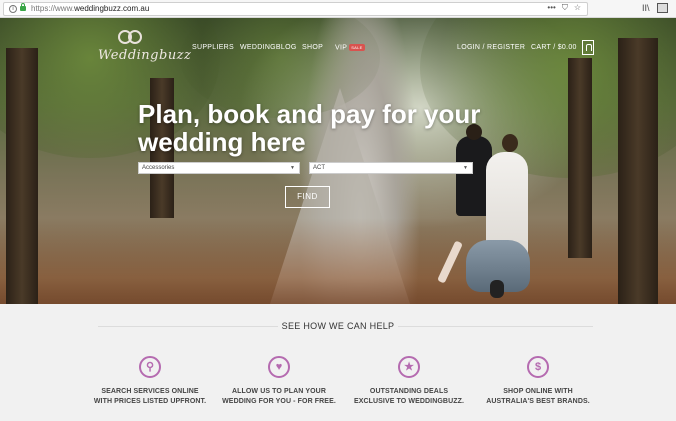 The image size is (676, 421). Describe the element at coordinates (338, 326) in the screenshot. I see `help-title: SEE HOW WE CAN HELP` at that location.